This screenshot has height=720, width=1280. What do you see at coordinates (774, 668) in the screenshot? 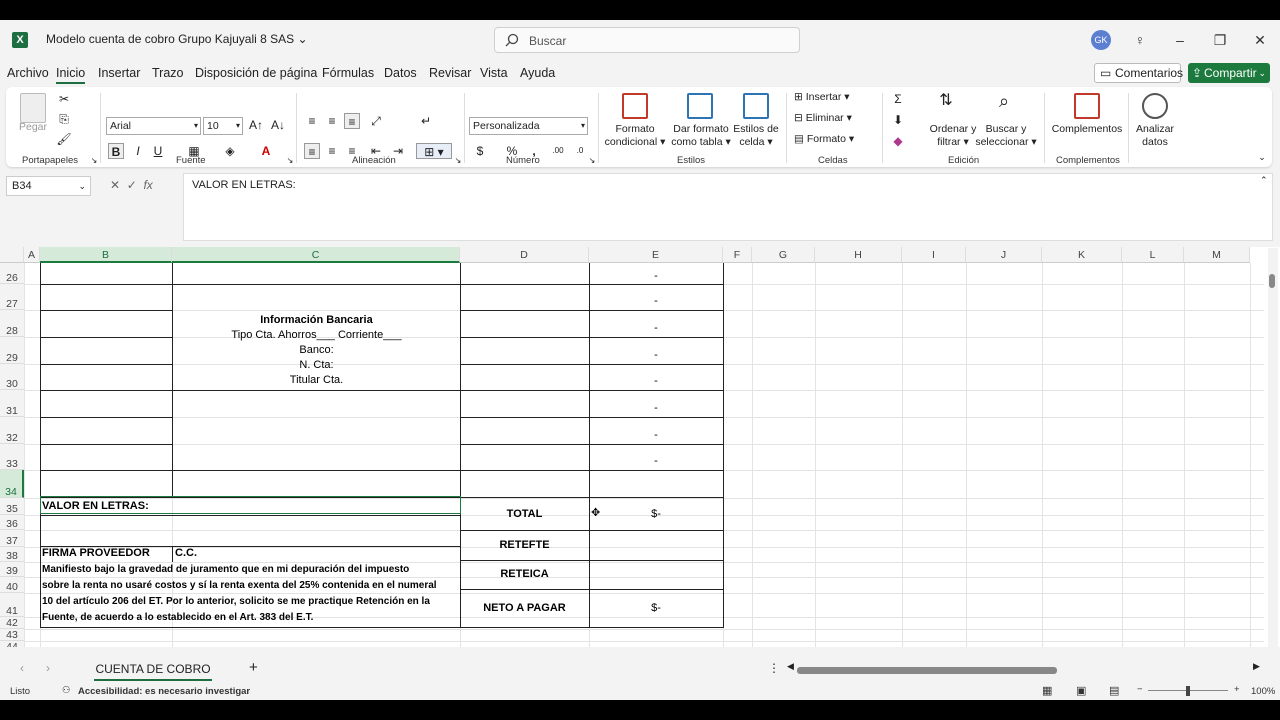
I see `more-options-icon: ⋮` at bounding box center [774, 668].